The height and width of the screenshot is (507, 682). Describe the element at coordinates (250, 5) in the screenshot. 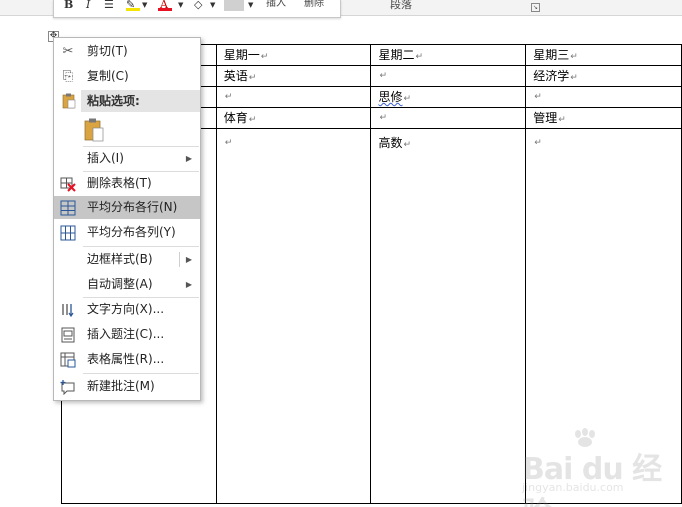

I see `borders-dropdown-icon: ▼` at that location.